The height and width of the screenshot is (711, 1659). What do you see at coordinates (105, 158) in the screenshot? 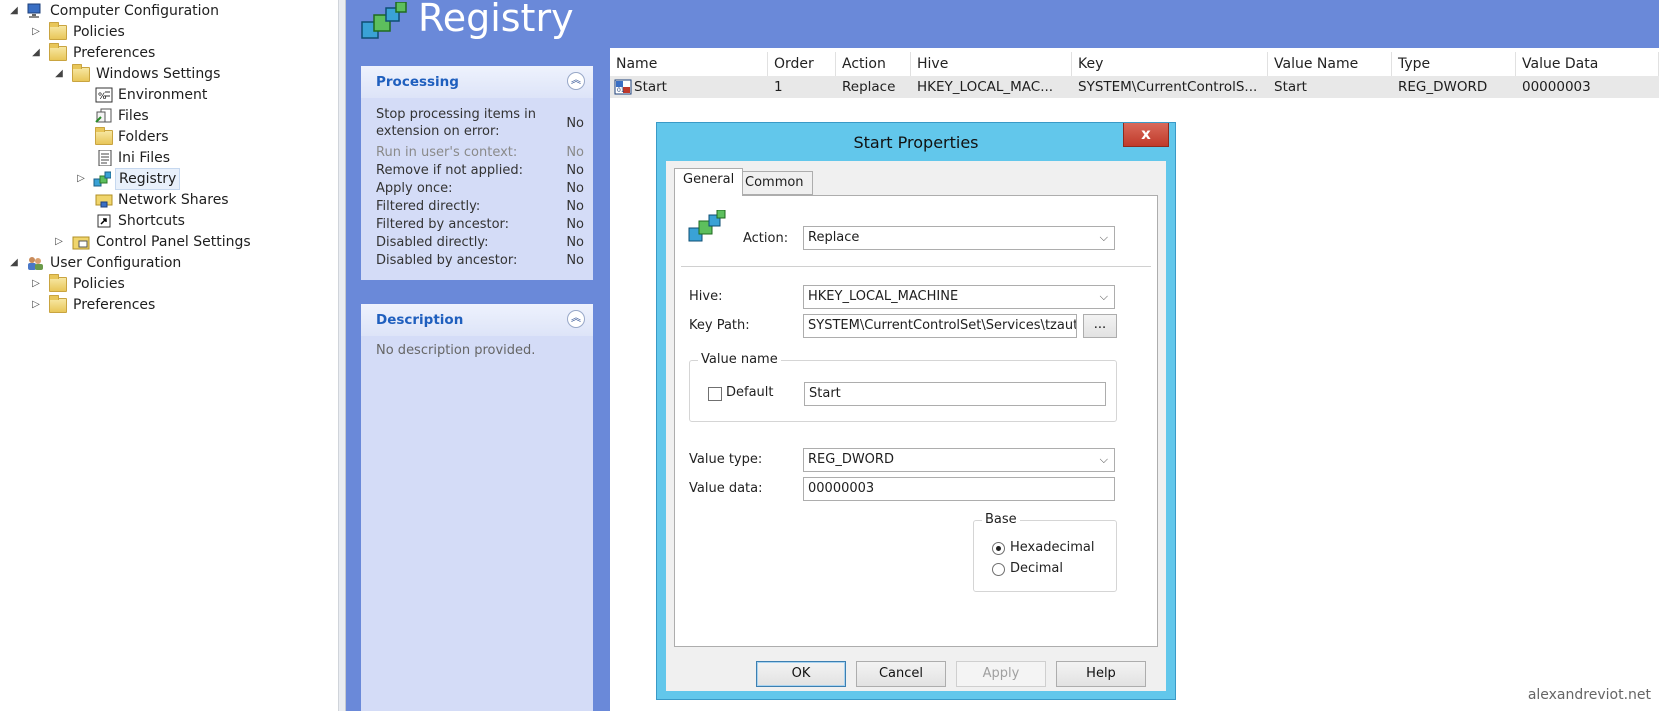
I see `ini-file-icon` at bounding box center [105, 158].